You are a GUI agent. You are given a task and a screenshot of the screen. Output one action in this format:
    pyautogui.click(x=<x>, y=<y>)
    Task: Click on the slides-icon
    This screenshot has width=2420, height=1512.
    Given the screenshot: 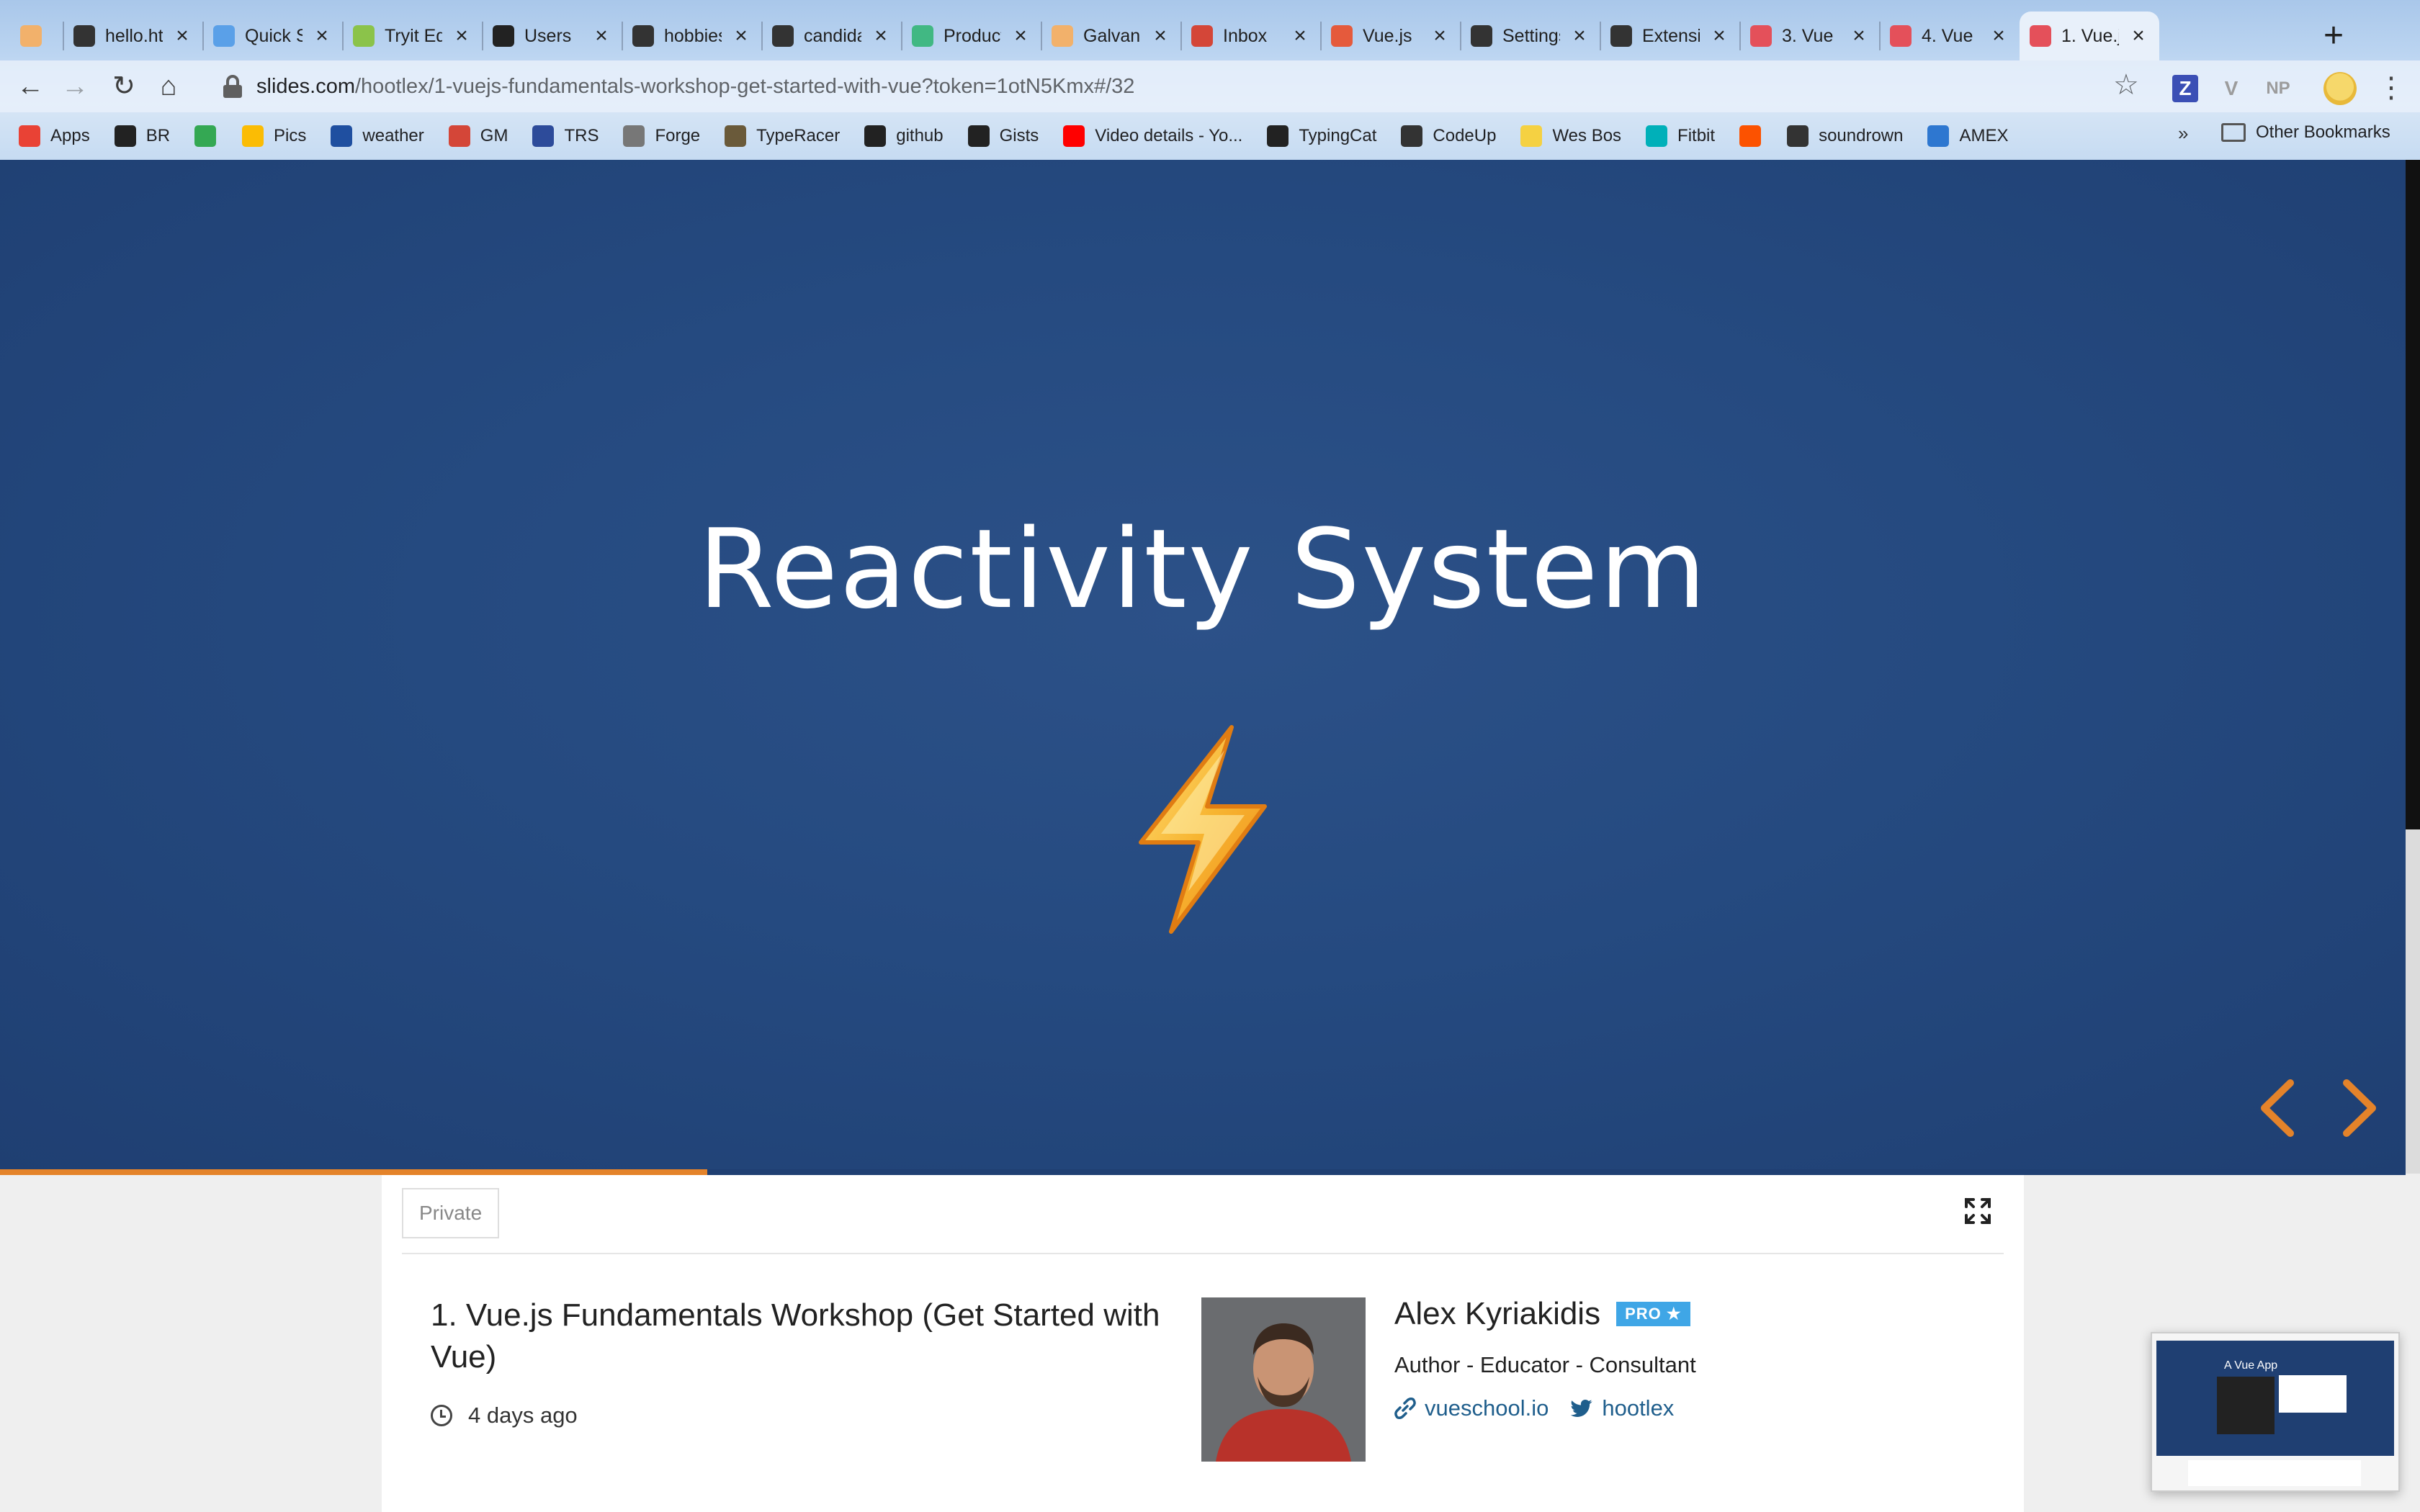 What is the action you would take?
    pyautogui.click(x=2040, y=36)
    